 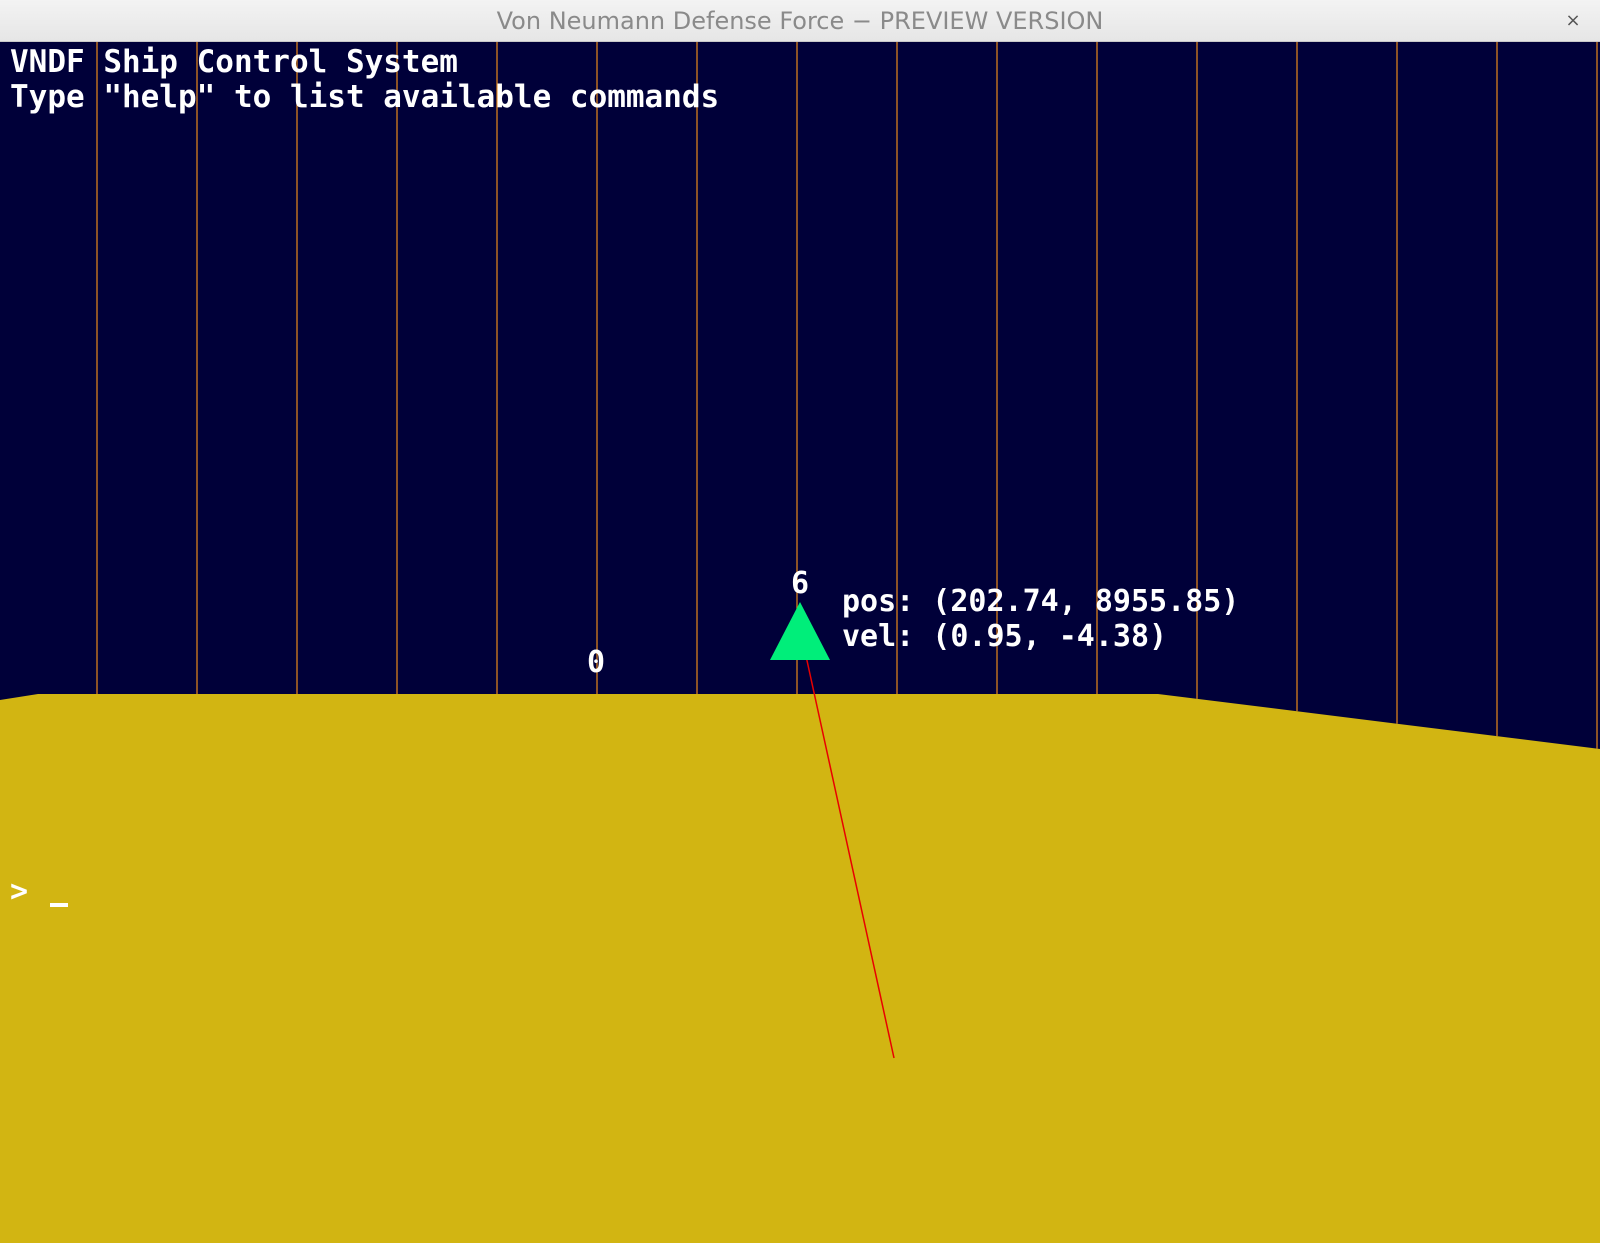 I want to click on console-header-line-2: Type "help" to list available commands, so click(x=365, y=97).